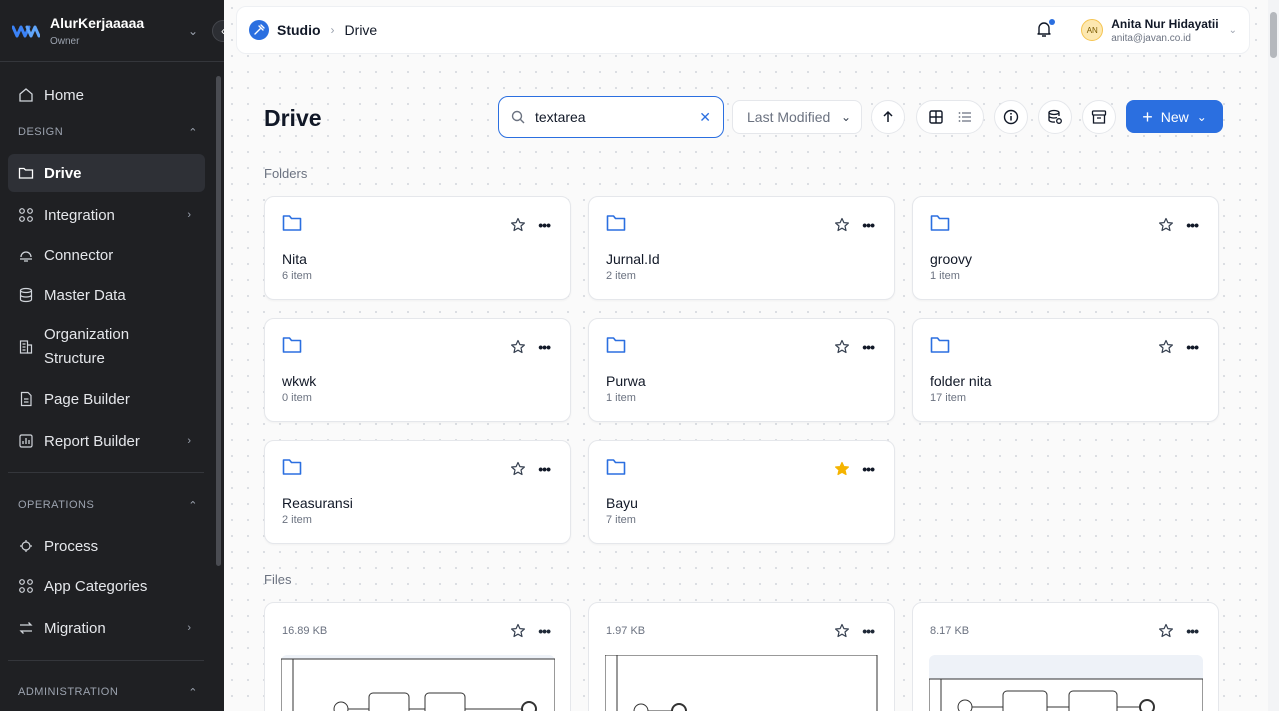  I want to click on folders-heading: Folders, so click(286, 173).